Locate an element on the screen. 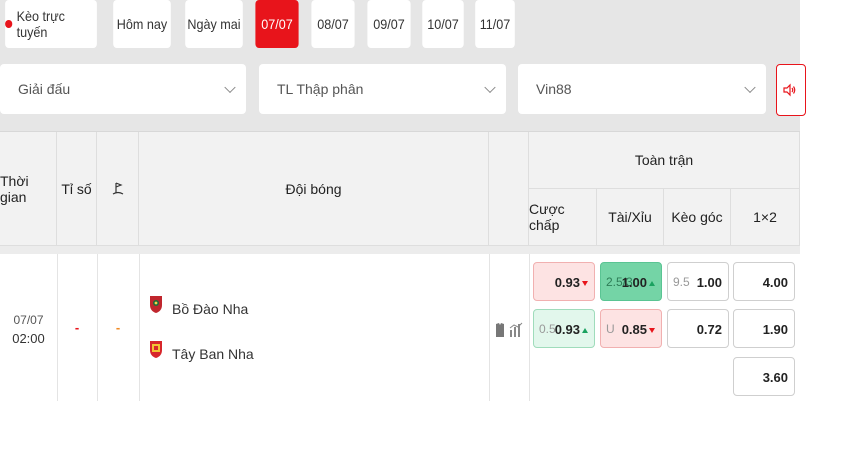  tab-0707-label: 07/07 is located at coordinates (277, 24).